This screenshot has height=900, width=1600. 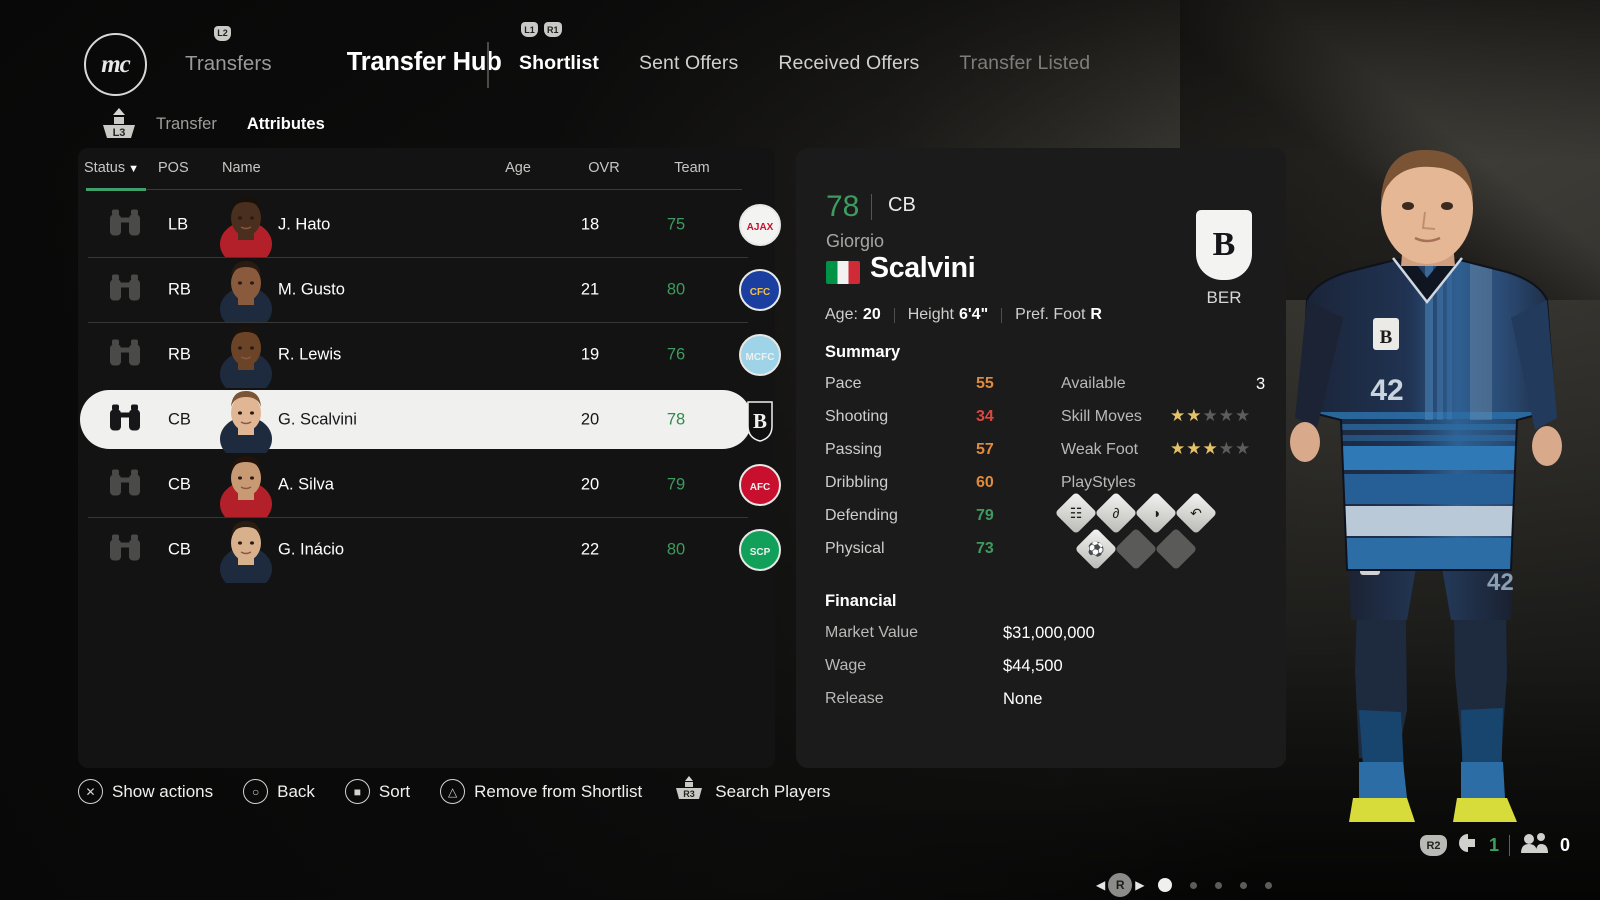 What do you see at coordinates (429, 225) in the screenshot?
I see `table-row: LB J. Hato 18 75 AJAX` at bounding box center [429, 225].